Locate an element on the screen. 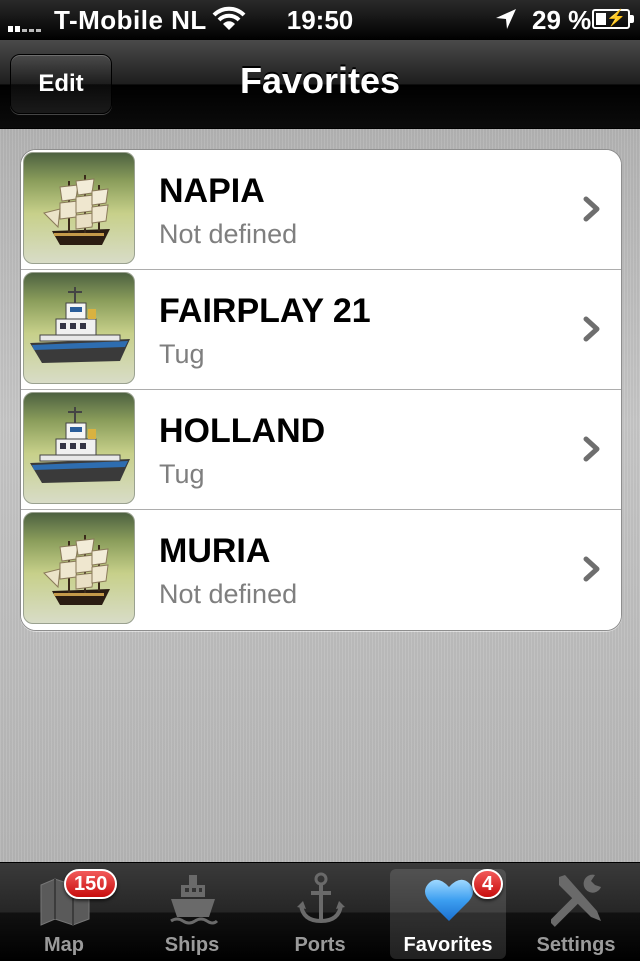 This screenshot has width=640, height=961. tab-label: Ships is located at coordinates (192, 945).